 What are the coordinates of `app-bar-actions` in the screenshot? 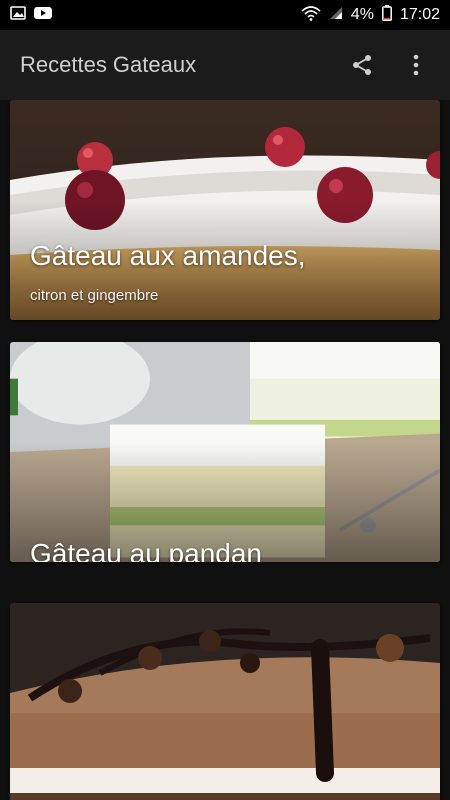 It's located at (389, 65).